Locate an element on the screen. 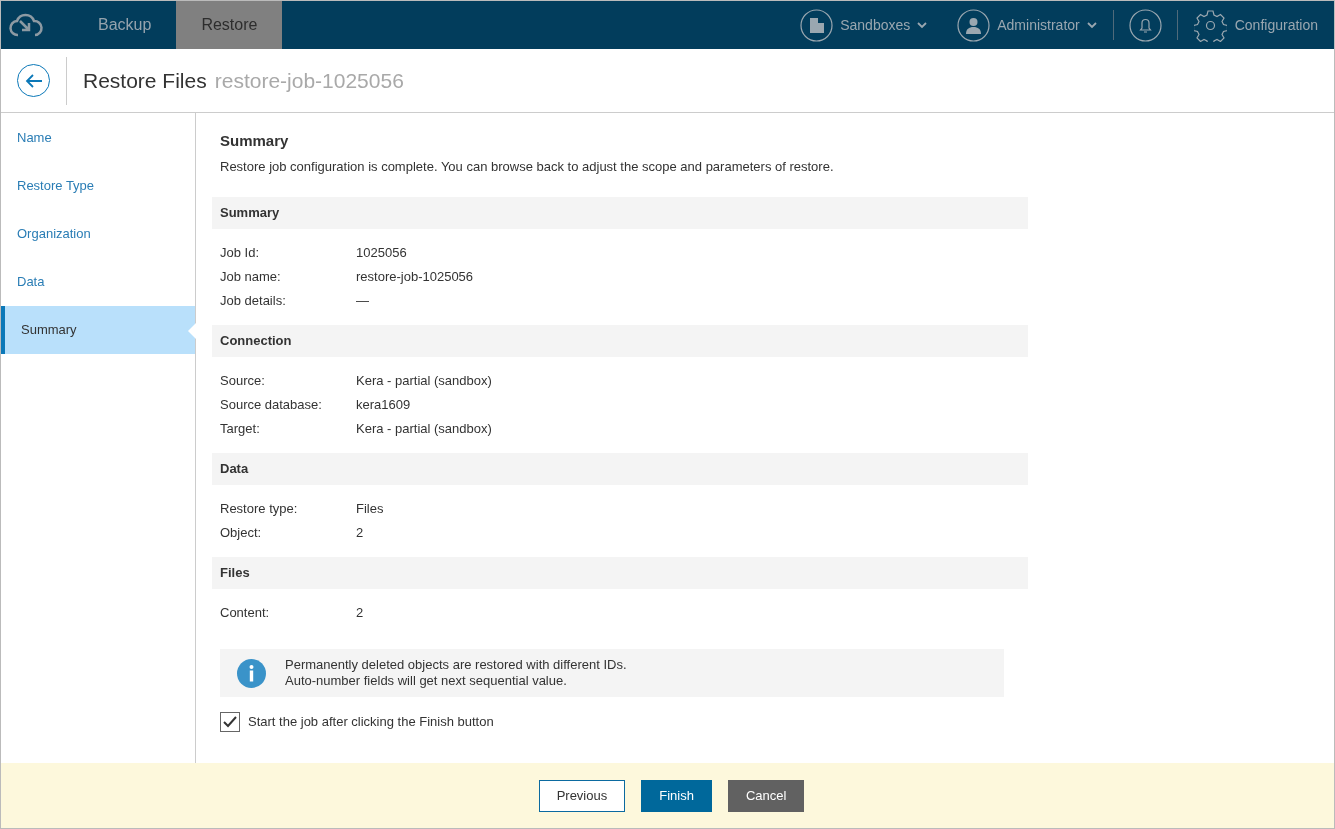 The height and width of the screenshot is (829, 1335). field-label: Job Id: is located at coordinates (240, 253).